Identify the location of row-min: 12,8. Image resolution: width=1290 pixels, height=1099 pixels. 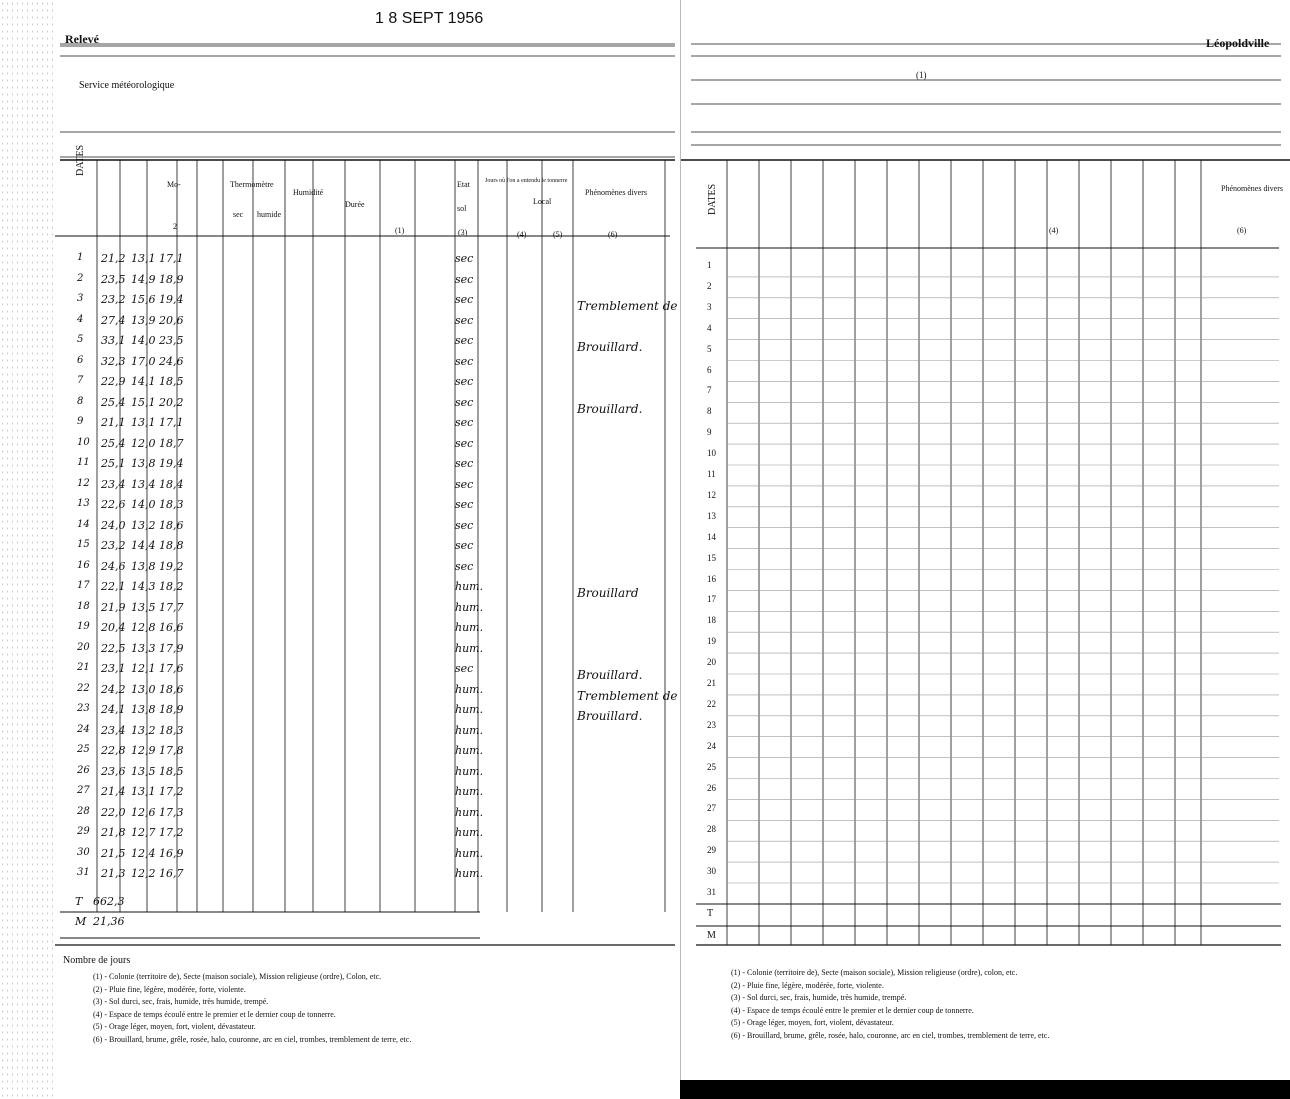
(143, 627).